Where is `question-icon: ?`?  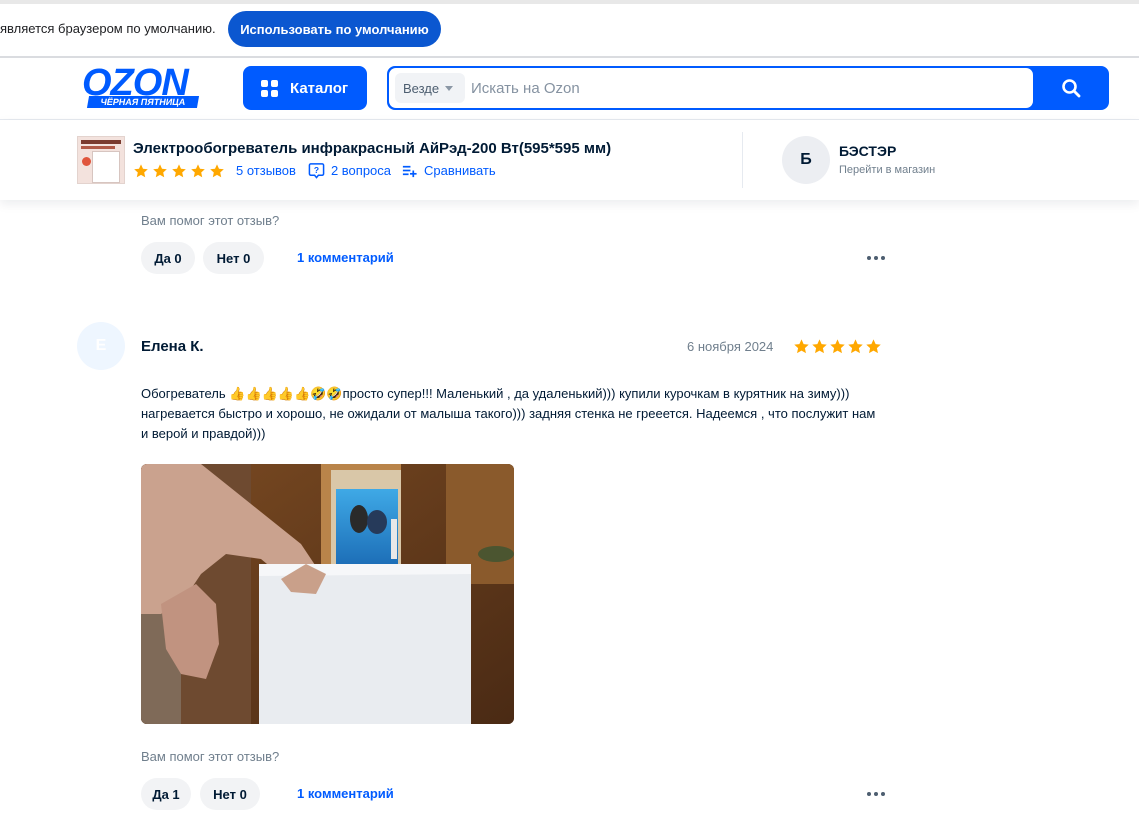
question-icon: ? is located at coordinates (316, 171).